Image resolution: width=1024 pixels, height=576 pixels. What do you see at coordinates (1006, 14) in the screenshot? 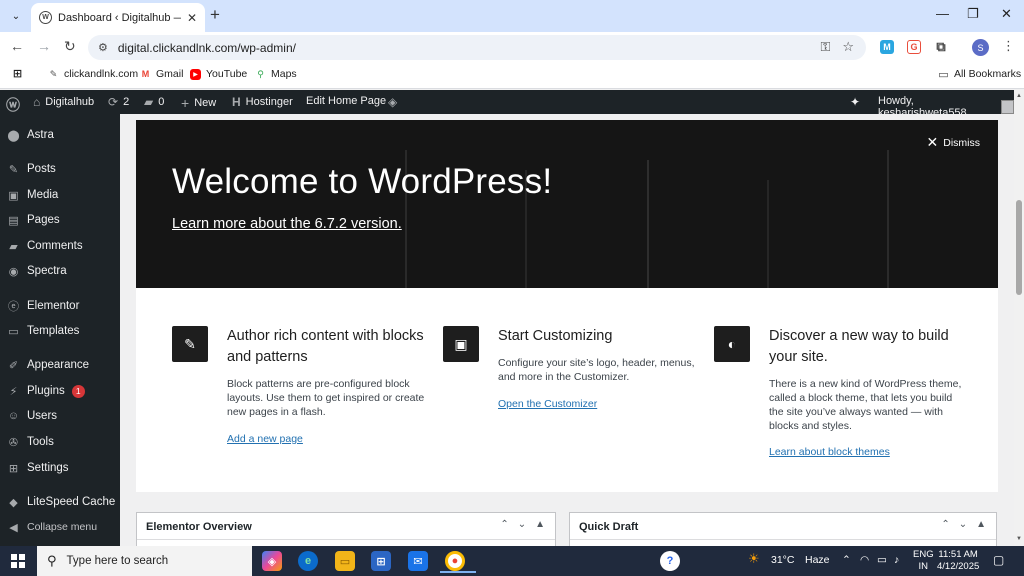
I see `close-window-icon: ✕` at bounding box center [1006, 14].